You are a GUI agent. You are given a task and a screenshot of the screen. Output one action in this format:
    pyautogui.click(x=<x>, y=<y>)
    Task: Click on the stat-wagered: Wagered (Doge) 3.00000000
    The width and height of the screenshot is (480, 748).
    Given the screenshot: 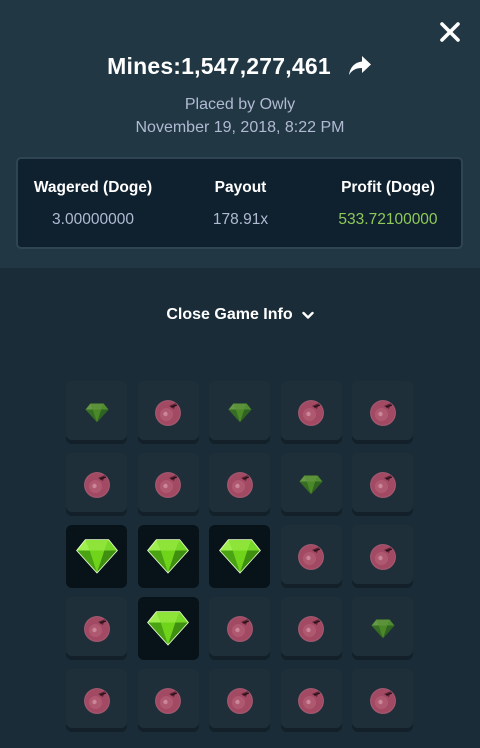 What is the action you would take?
    pyautogui.click(x=93, y=203)
    